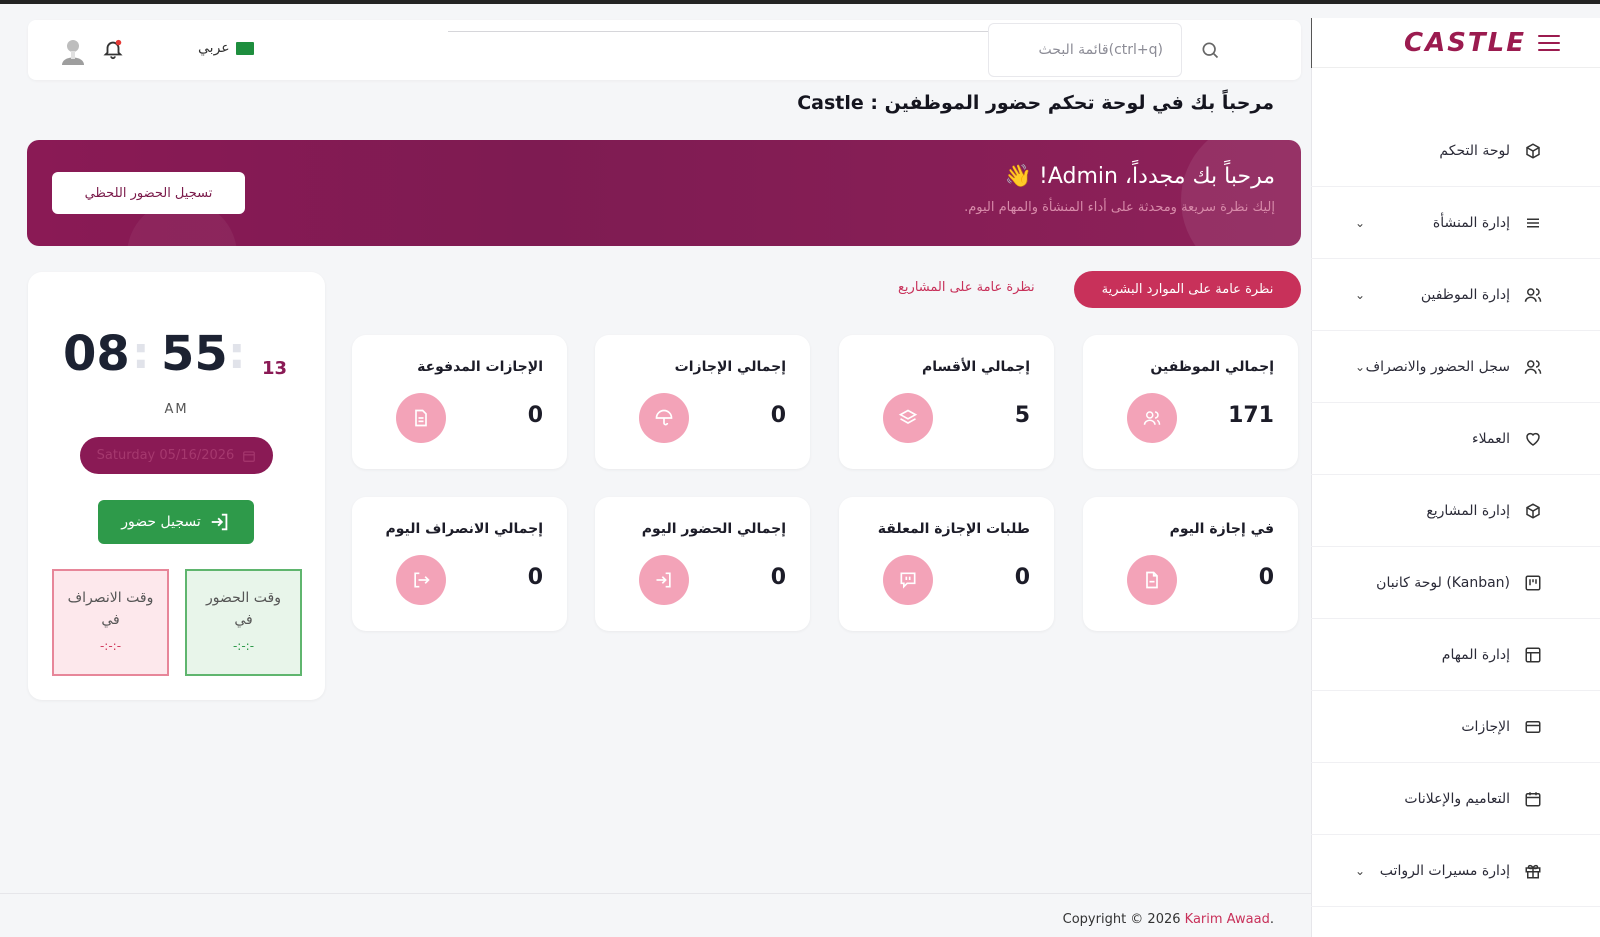  I want to click on sidebar-item: التعاميم والإعلانات, so click(1455, 799).